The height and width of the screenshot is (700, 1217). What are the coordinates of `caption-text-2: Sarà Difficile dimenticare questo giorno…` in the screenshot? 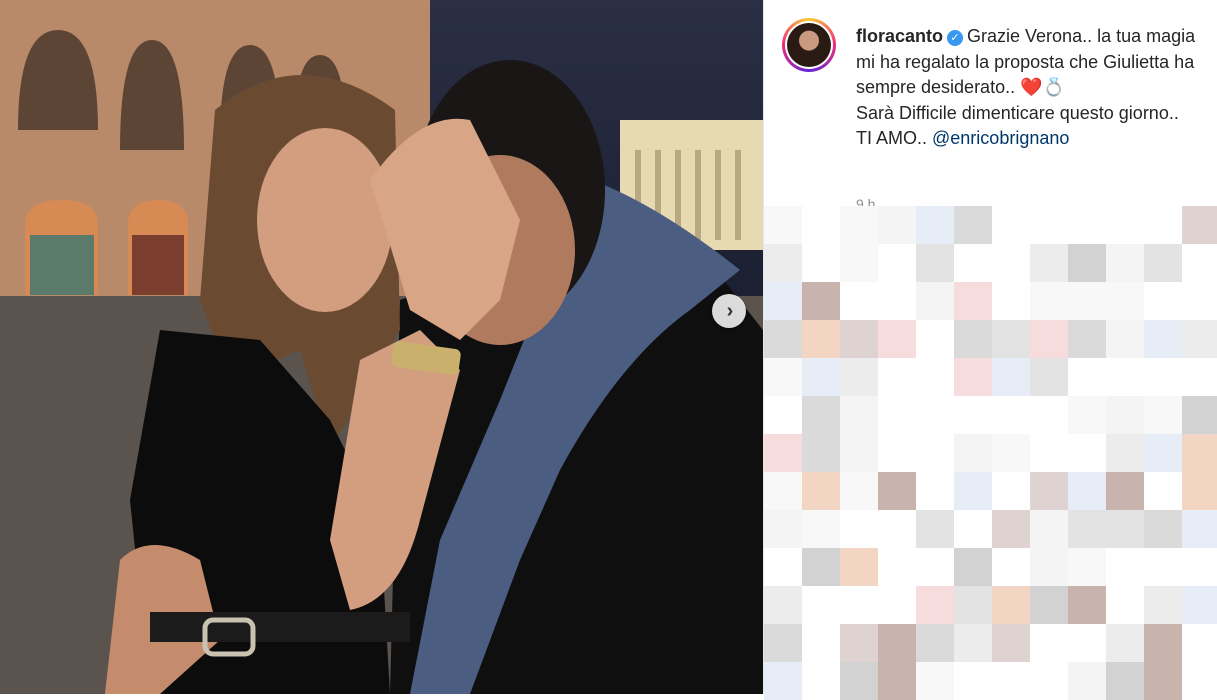 It's located at (1017, 112).